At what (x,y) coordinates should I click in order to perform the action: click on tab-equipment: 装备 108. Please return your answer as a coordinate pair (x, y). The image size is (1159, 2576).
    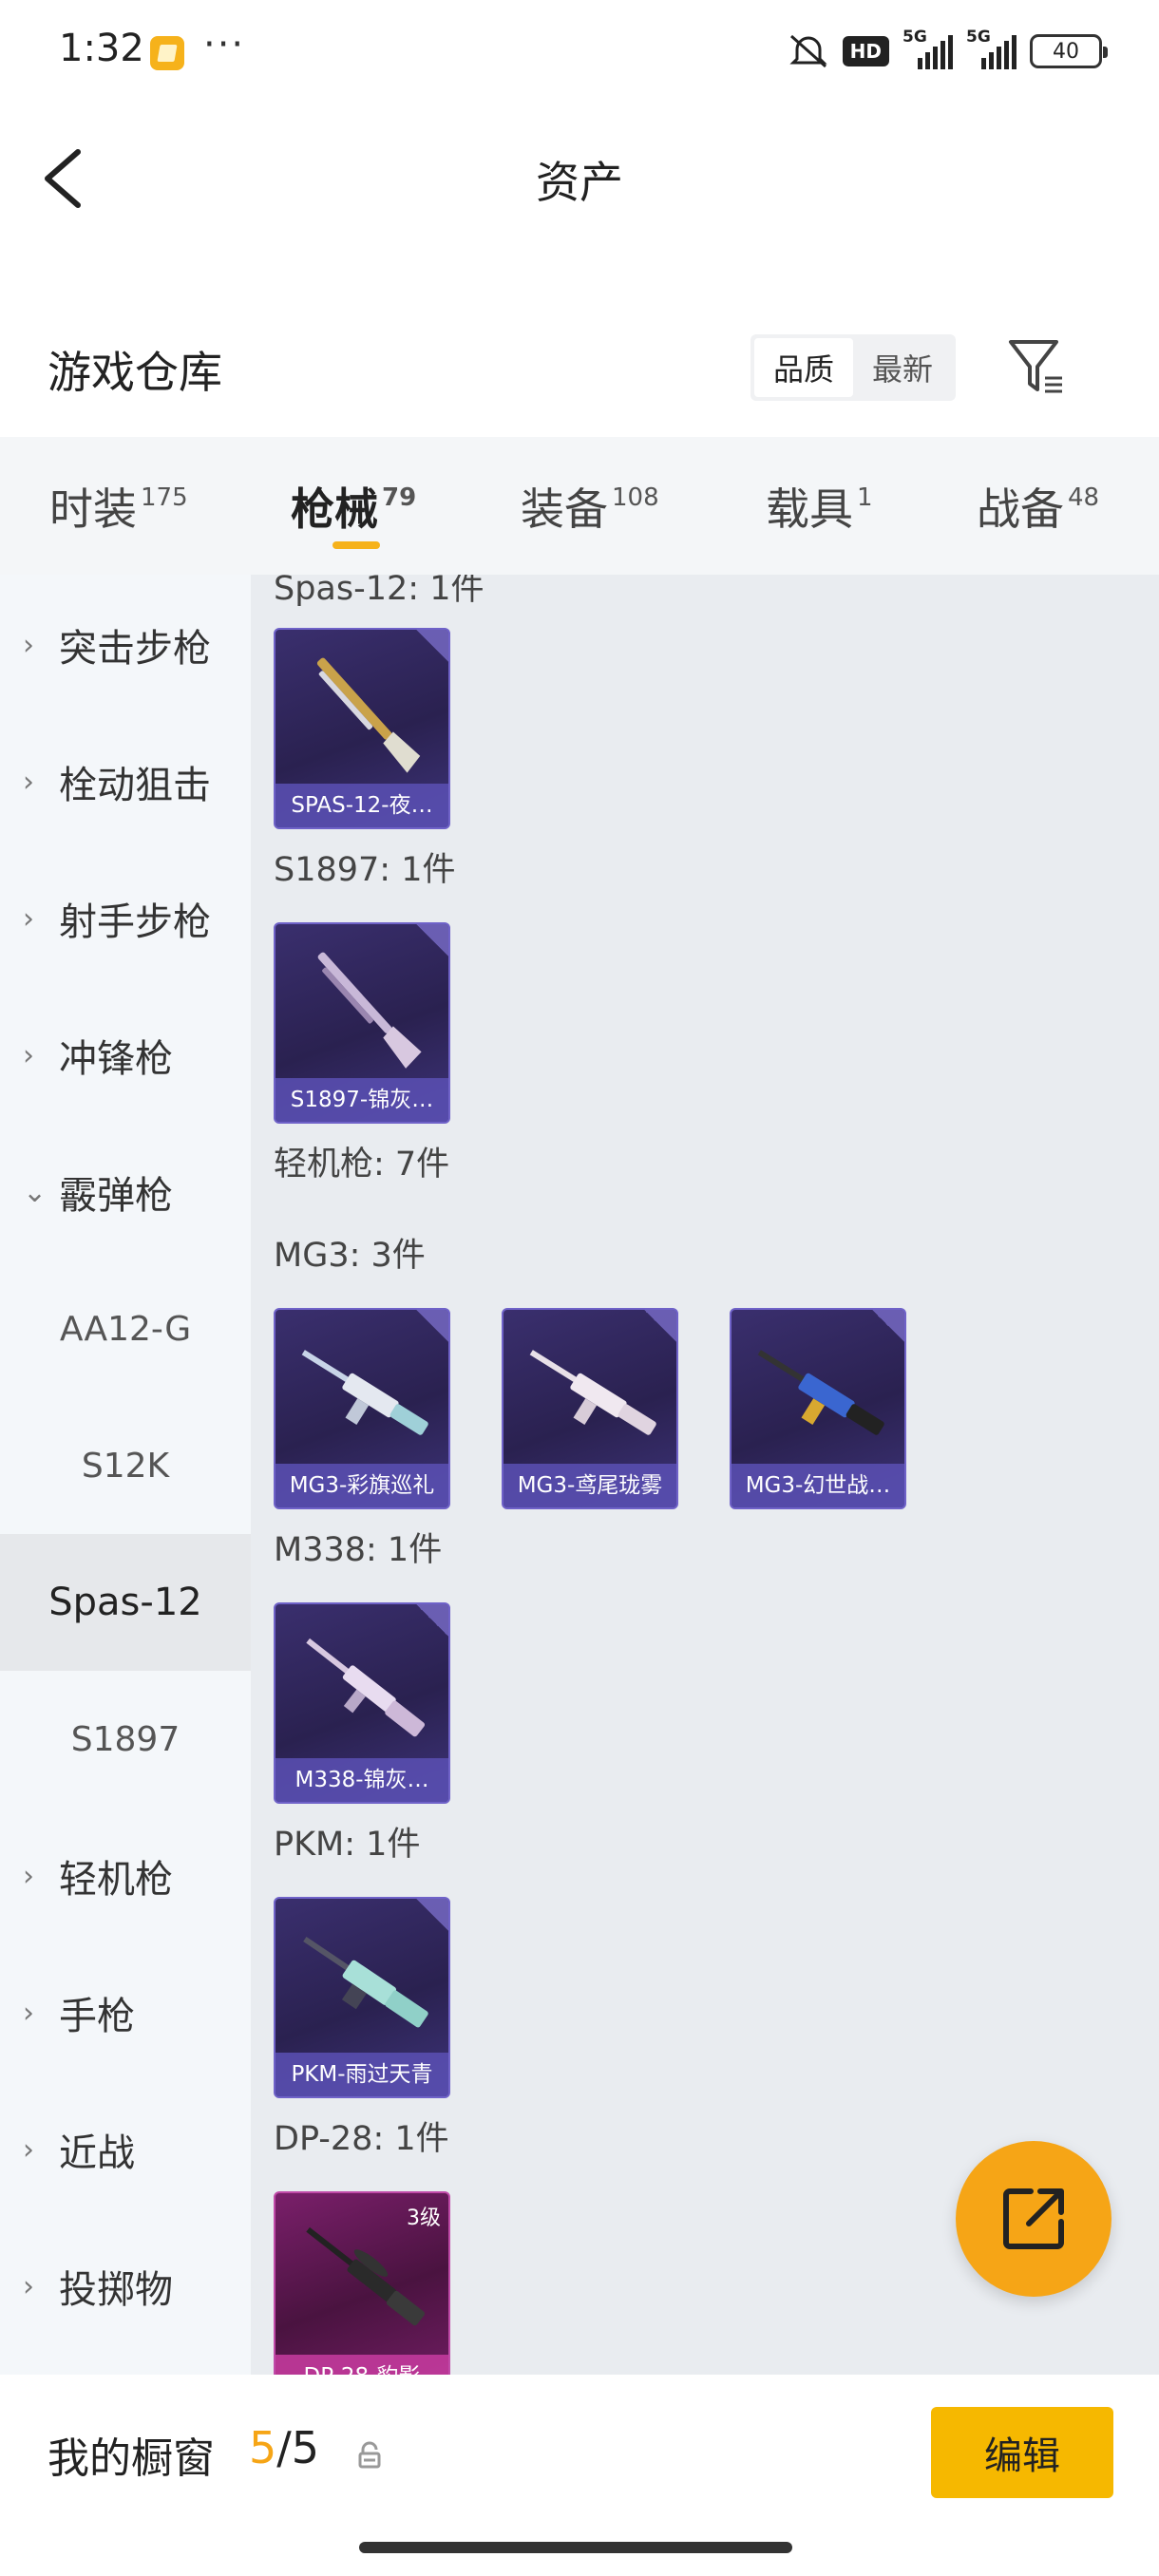
    Looking at the image, I should click on (590, 507).